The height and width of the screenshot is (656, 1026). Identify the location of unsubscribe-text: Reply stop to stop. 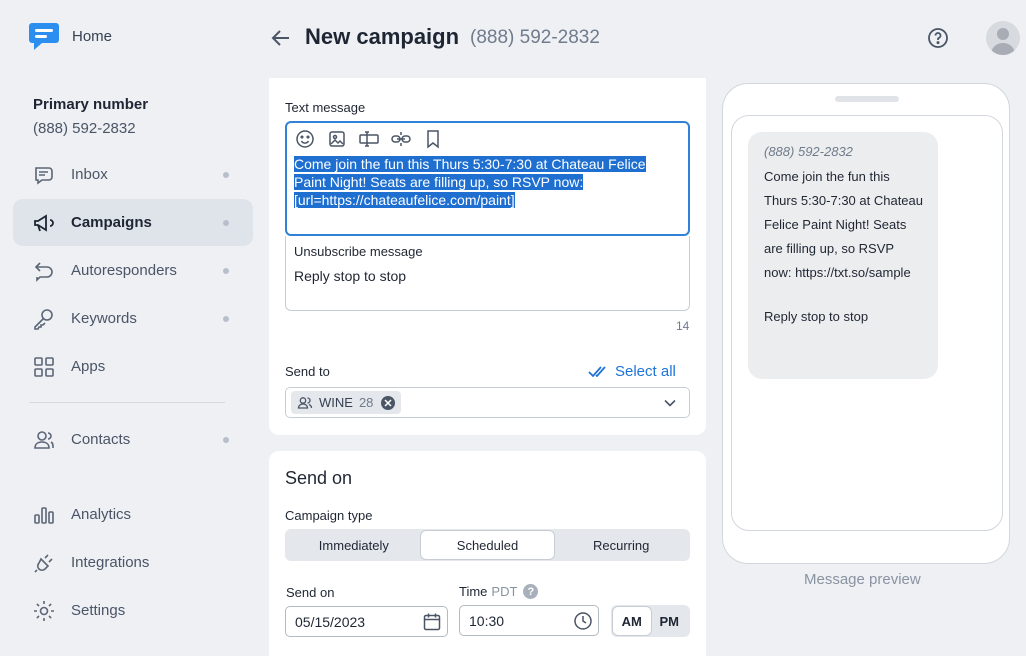
(350, 276).